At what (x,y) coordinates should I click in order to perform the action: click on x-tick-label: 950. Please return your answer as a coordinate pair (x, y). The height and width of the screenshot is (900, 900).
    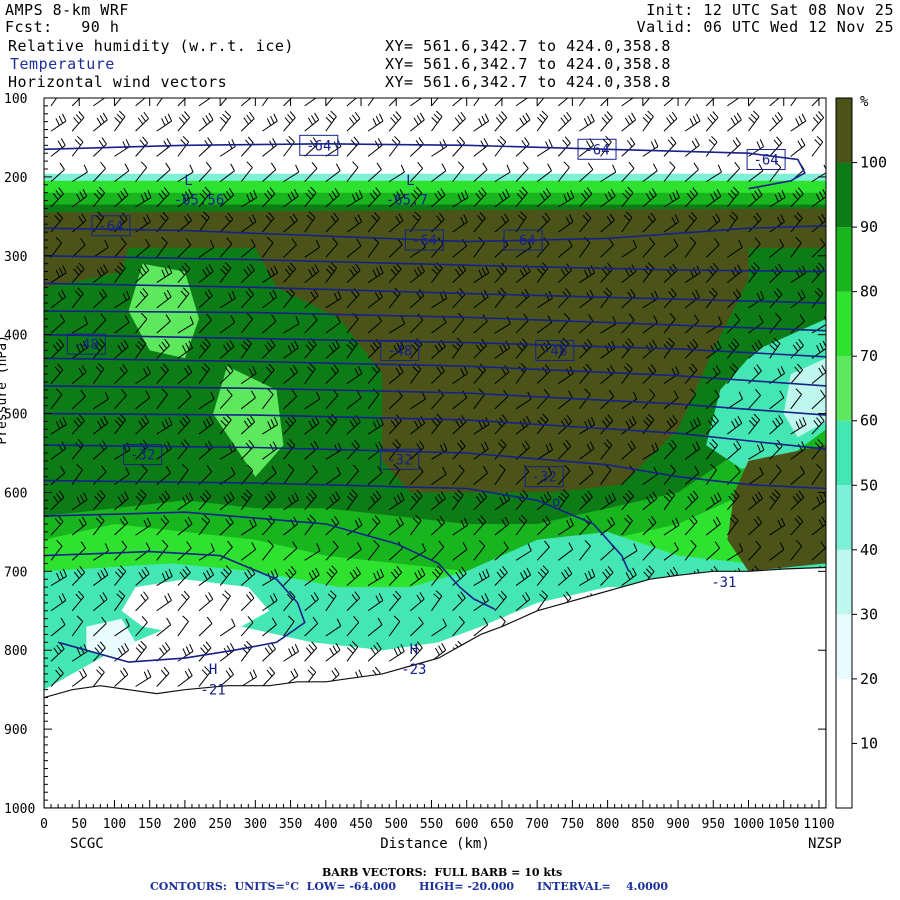
    Looking at the image, I should click on (713, 824).